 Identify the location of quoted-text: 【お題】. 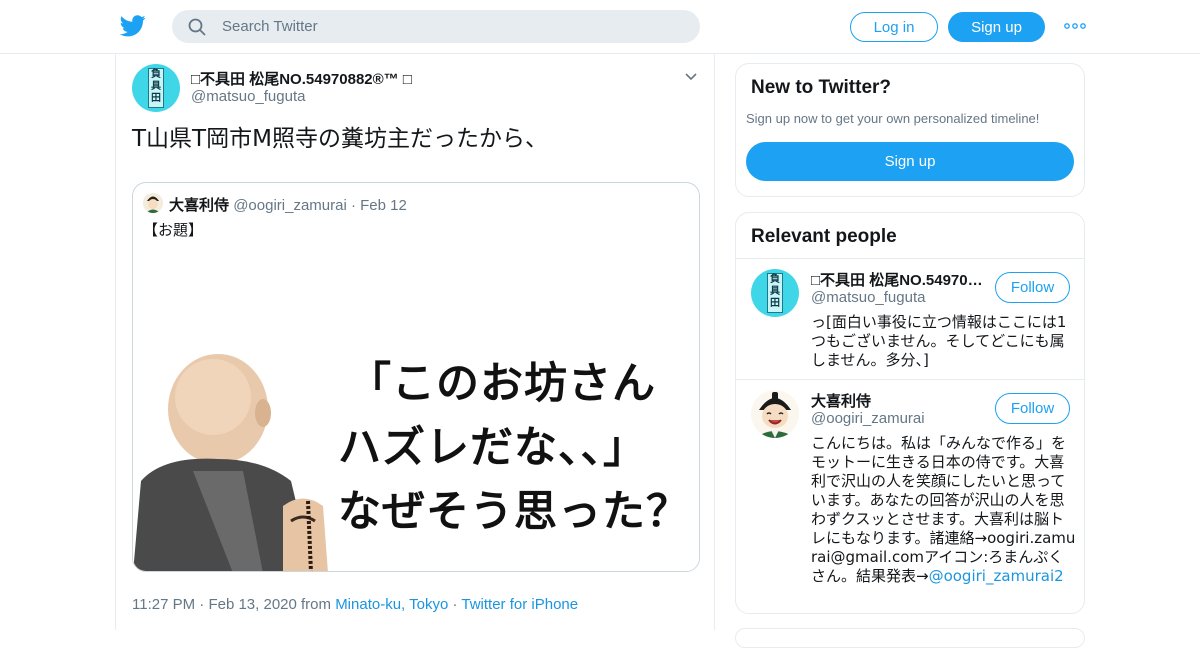
(173, 230).